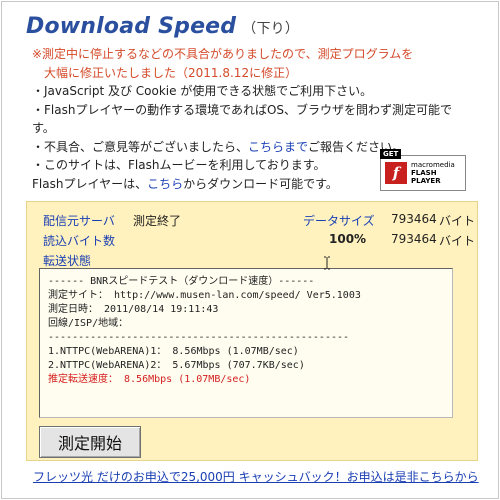  What do you see at coordinates (396, 173) in the screenshot?
I see `flash-logo-icon: f` at bounding box center [396, 173].